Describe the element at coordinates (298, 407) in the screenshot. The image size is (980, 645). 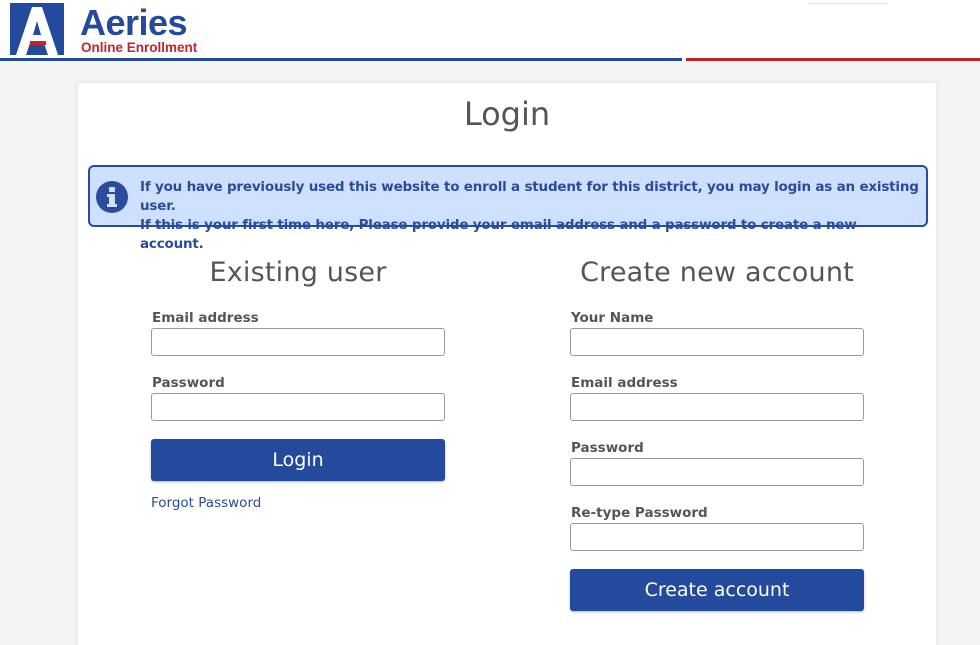
I see `login-password-input` at that location.